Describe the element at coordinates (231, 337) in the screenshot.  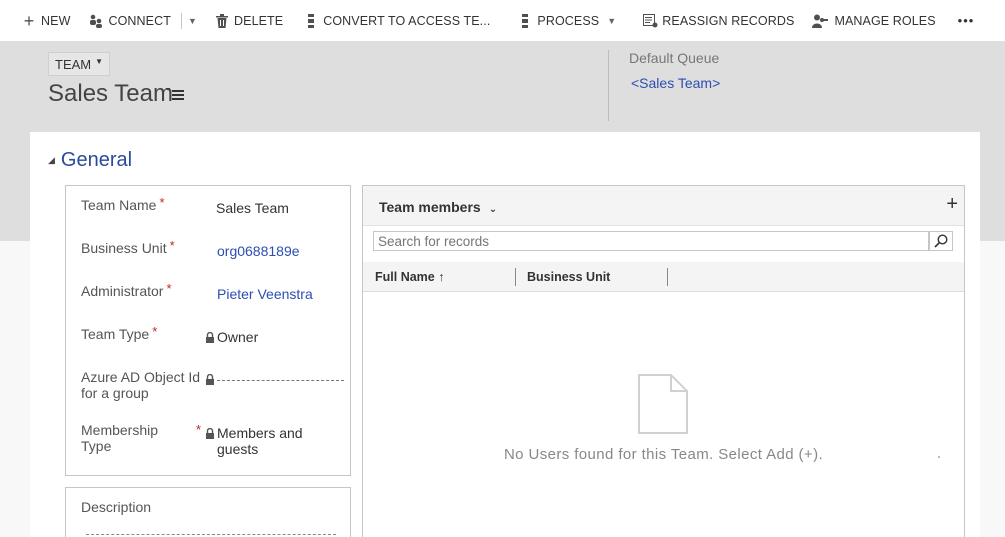
I see `team-type-field: Owner` at that location.